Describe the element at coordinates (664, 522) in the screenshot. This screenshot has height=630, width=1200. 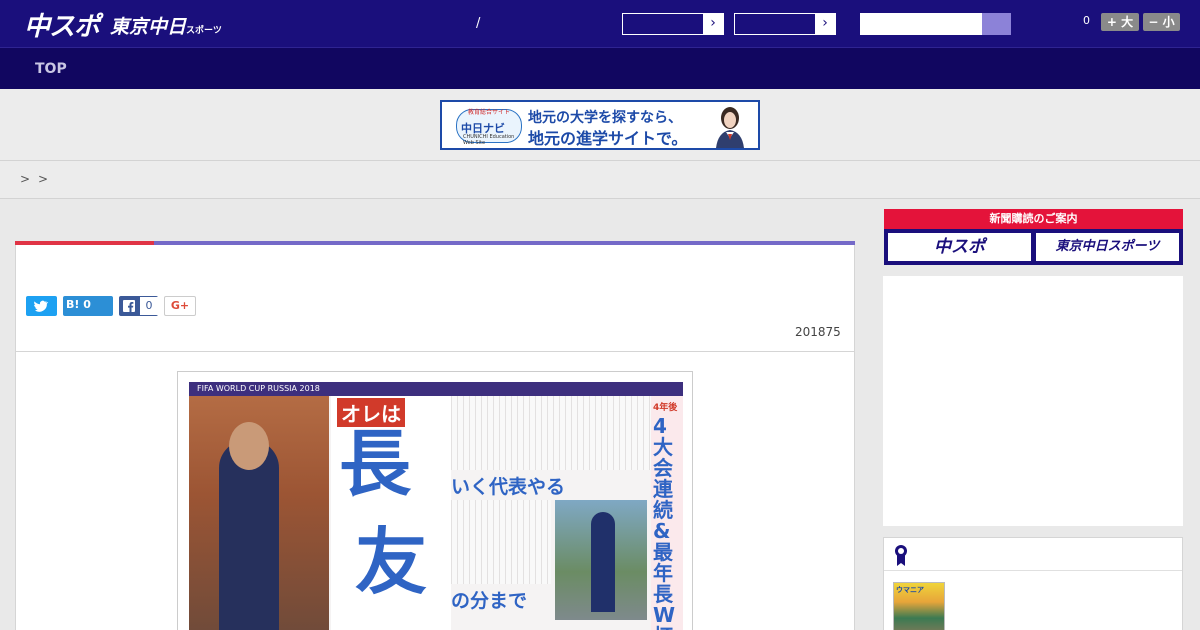
I see `side-headline-big: 4大会連続&最年長W杯` at that location.